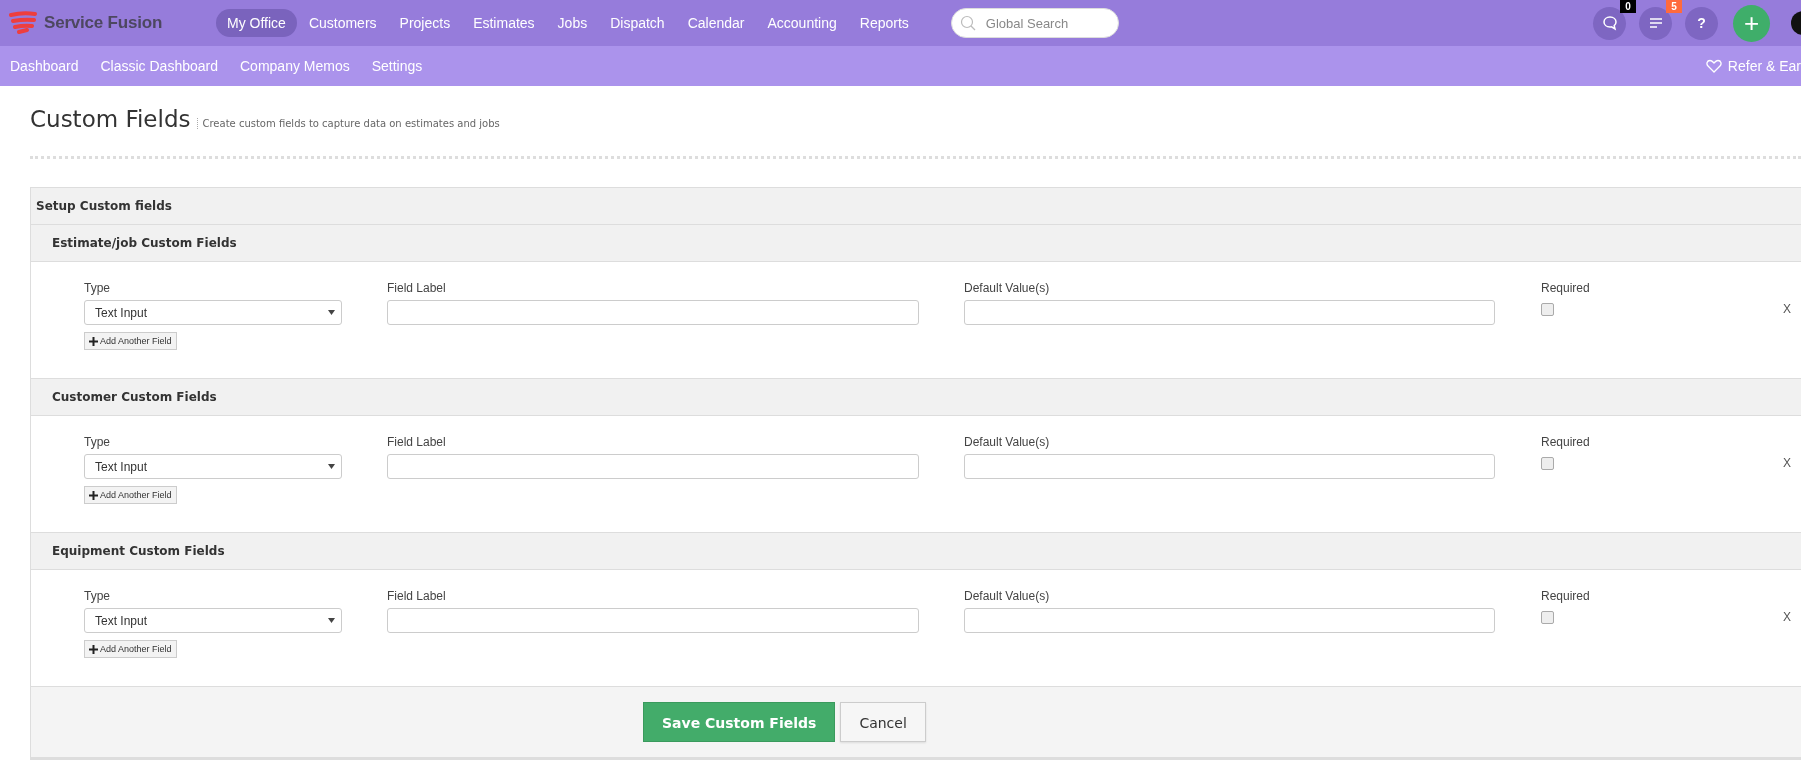  I want to click on subnav-link: Classic Dashboard, so click(159, 66).